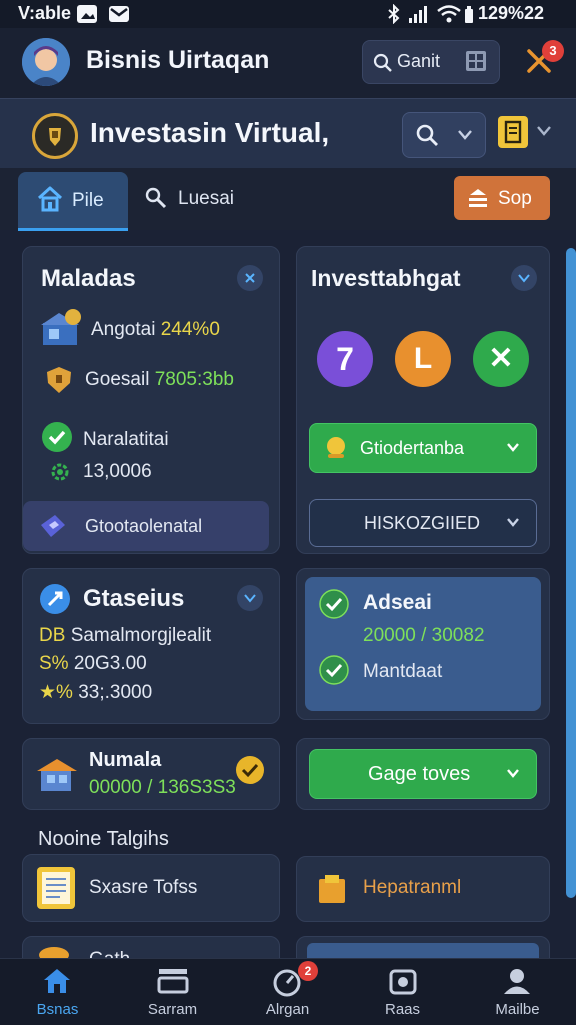 This screenshot has width=576, height=1025. Describe the element at coordinates (88, 278) in the screenshot. I see `card-title: Maladas` at that location.